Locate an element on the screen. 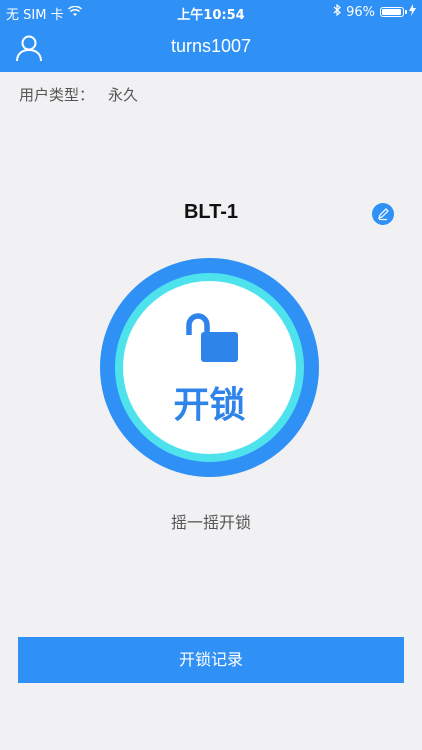 The width and height of the screenshot is (422, 750). unlock-ring: 开锁 is located at coordinates (209, 367).